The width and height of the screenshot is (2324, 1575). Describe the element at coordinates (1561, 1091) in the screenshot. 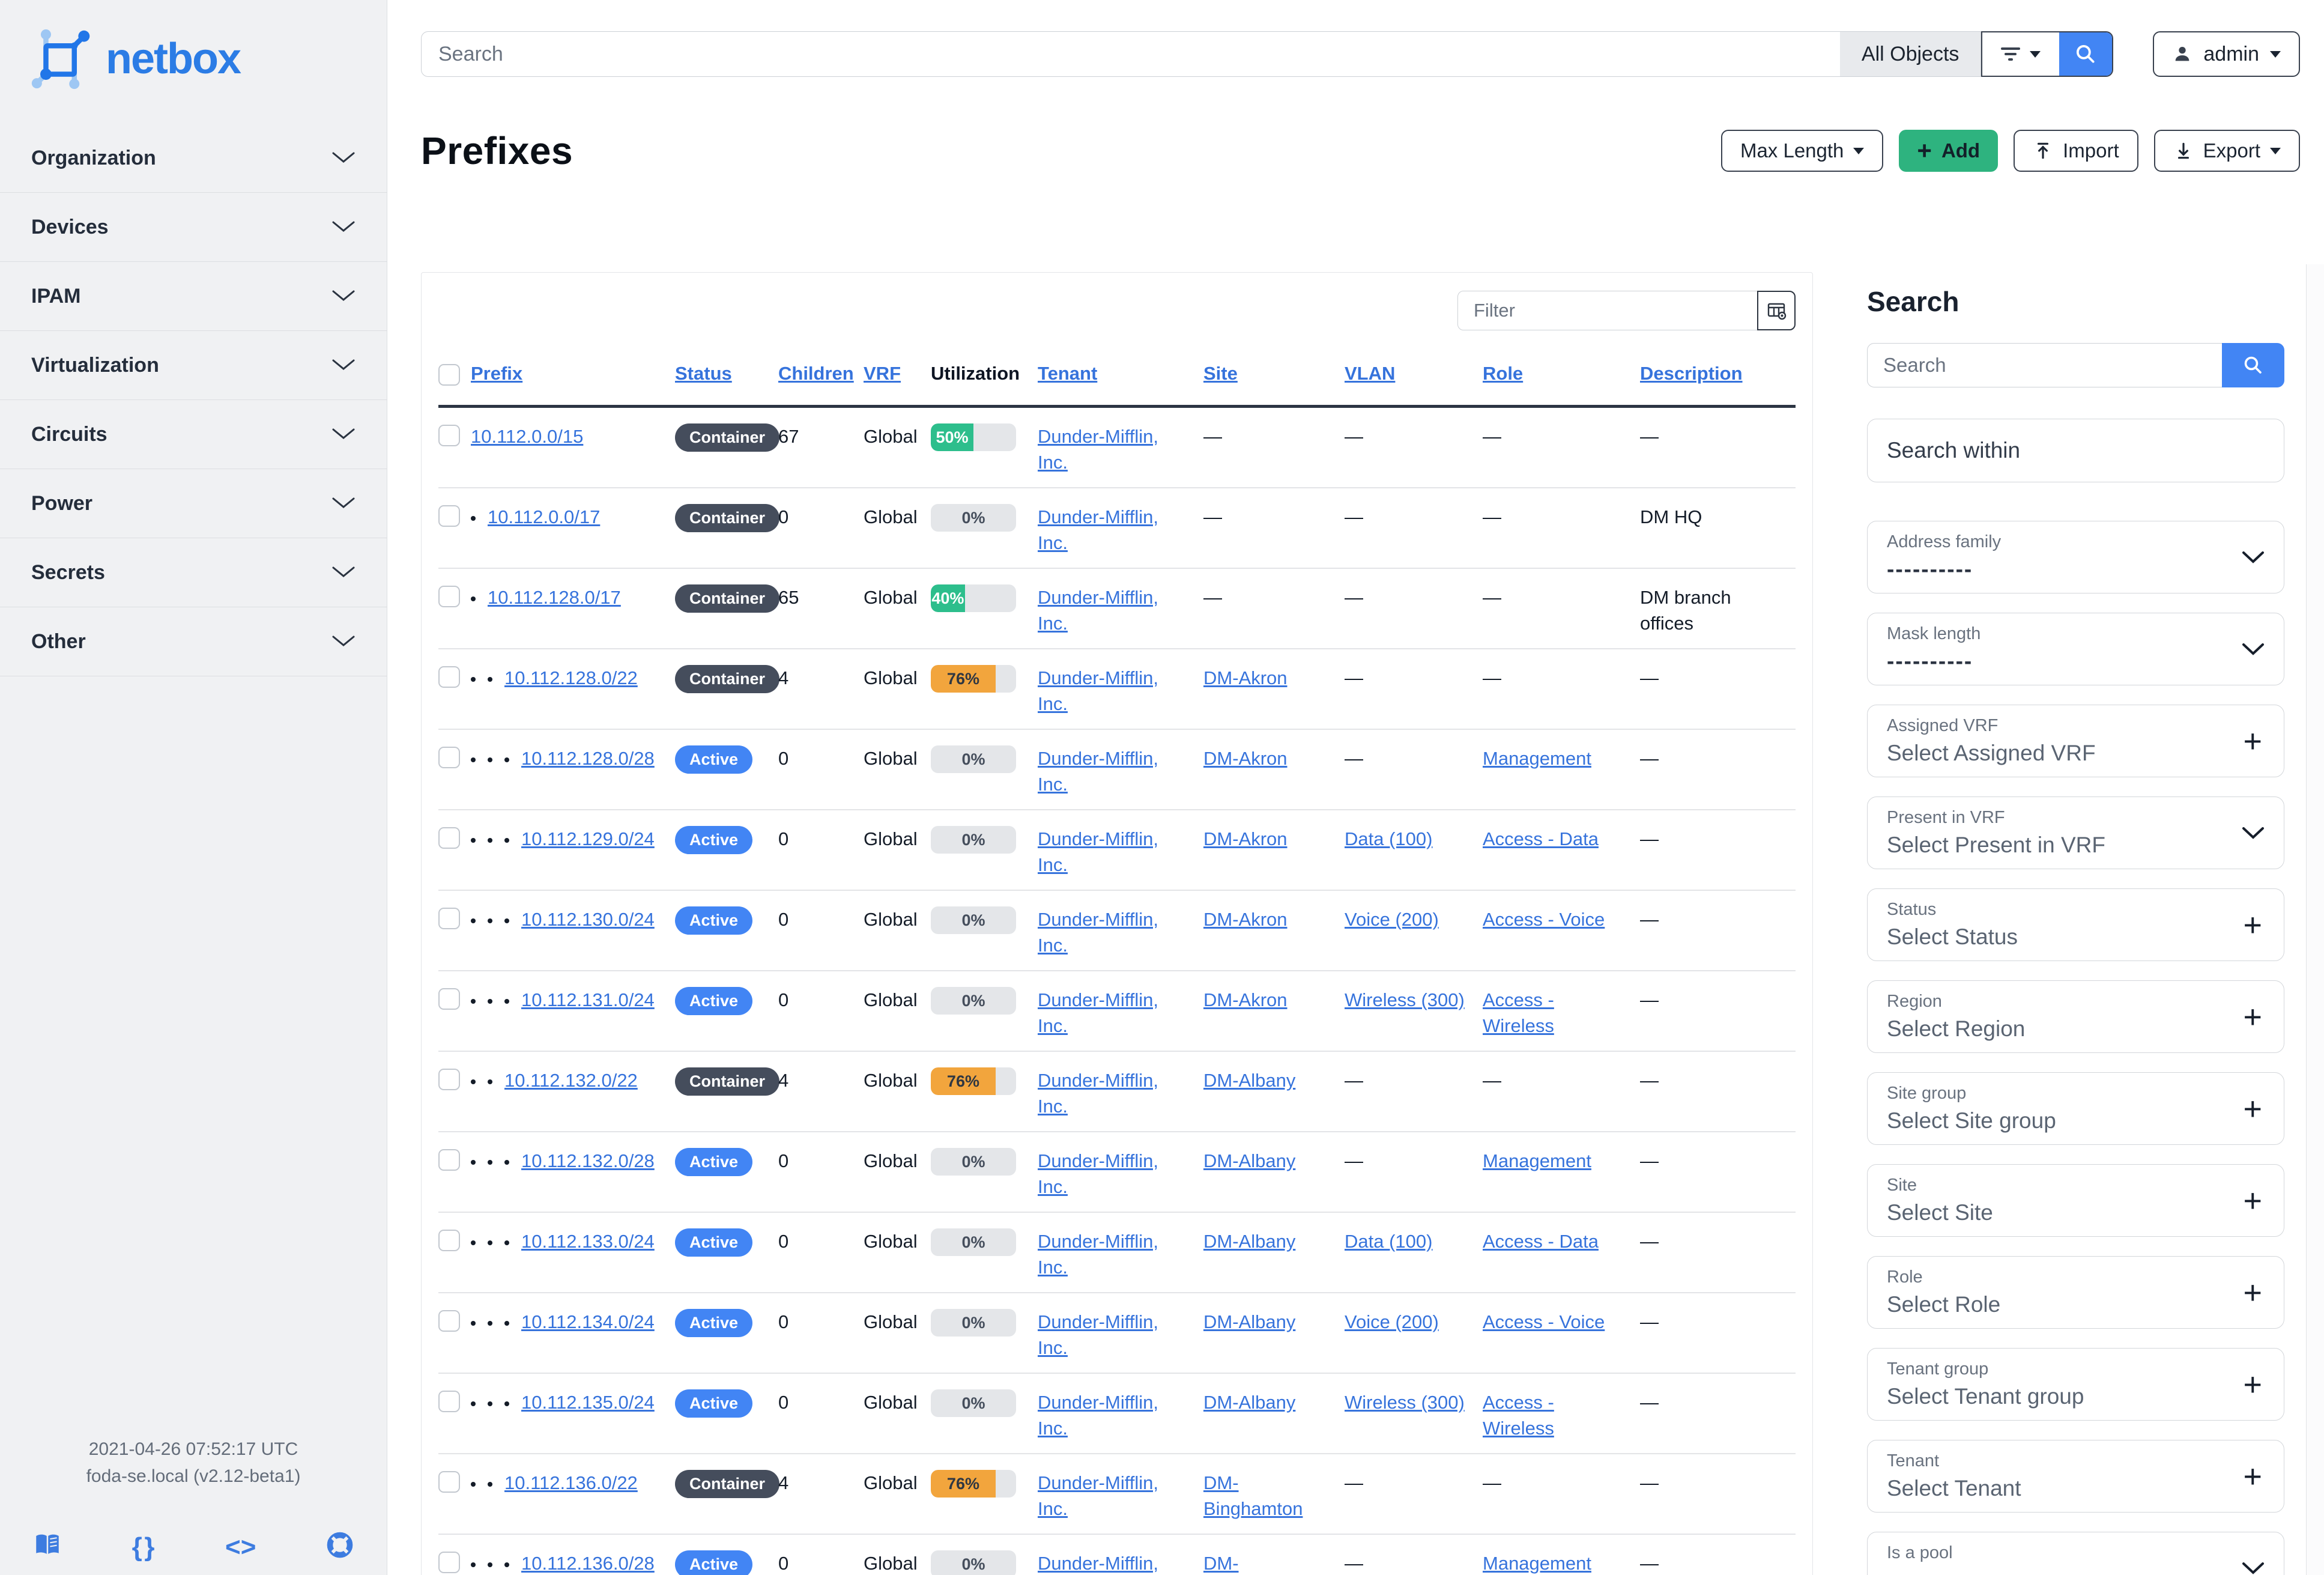

I see `role-cell: —` at that location.